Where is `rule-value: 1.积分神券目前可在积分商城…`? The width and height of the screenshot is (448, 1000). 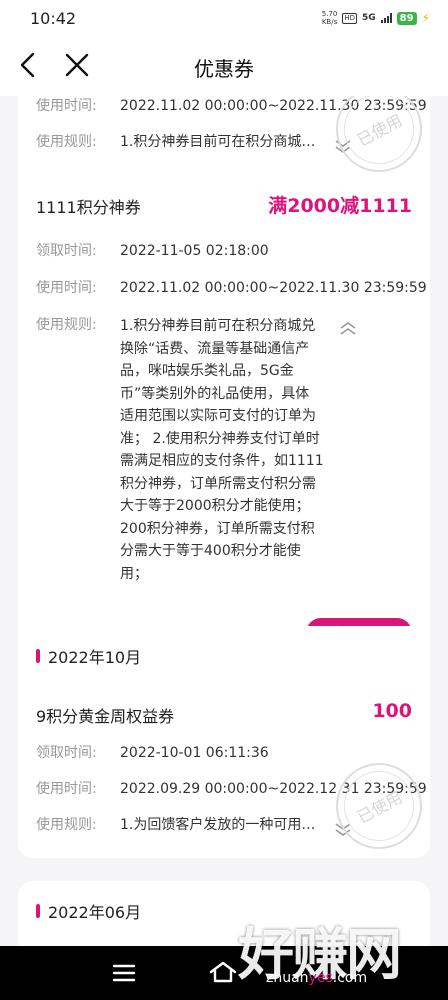 rule-value: 1.积分神券目前可在积分商城… is located at coordinates (218, 142).